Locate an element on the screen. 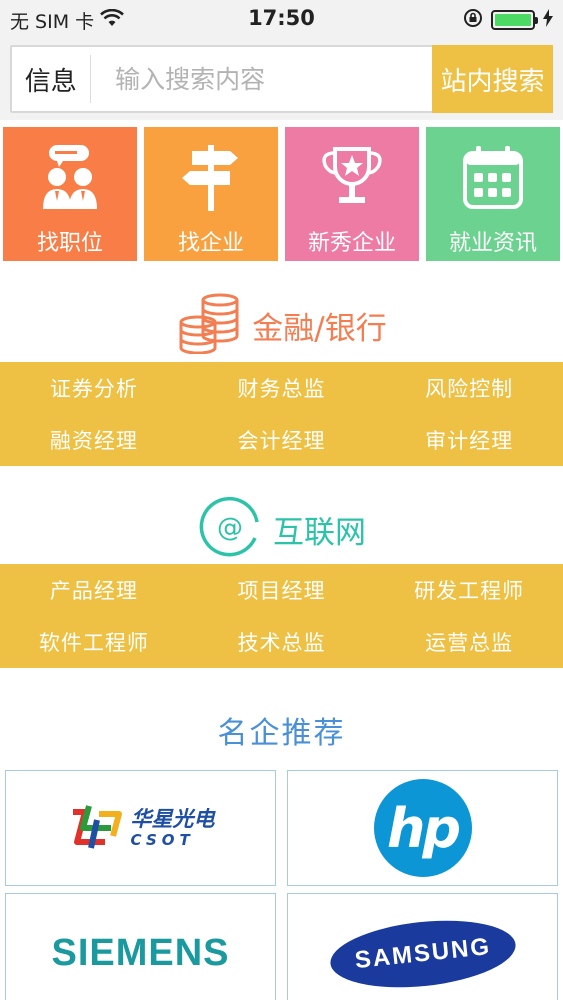 This screenshot has height=1000, width=563. category-item: 审计经理 is located at coordinates (469, 440).